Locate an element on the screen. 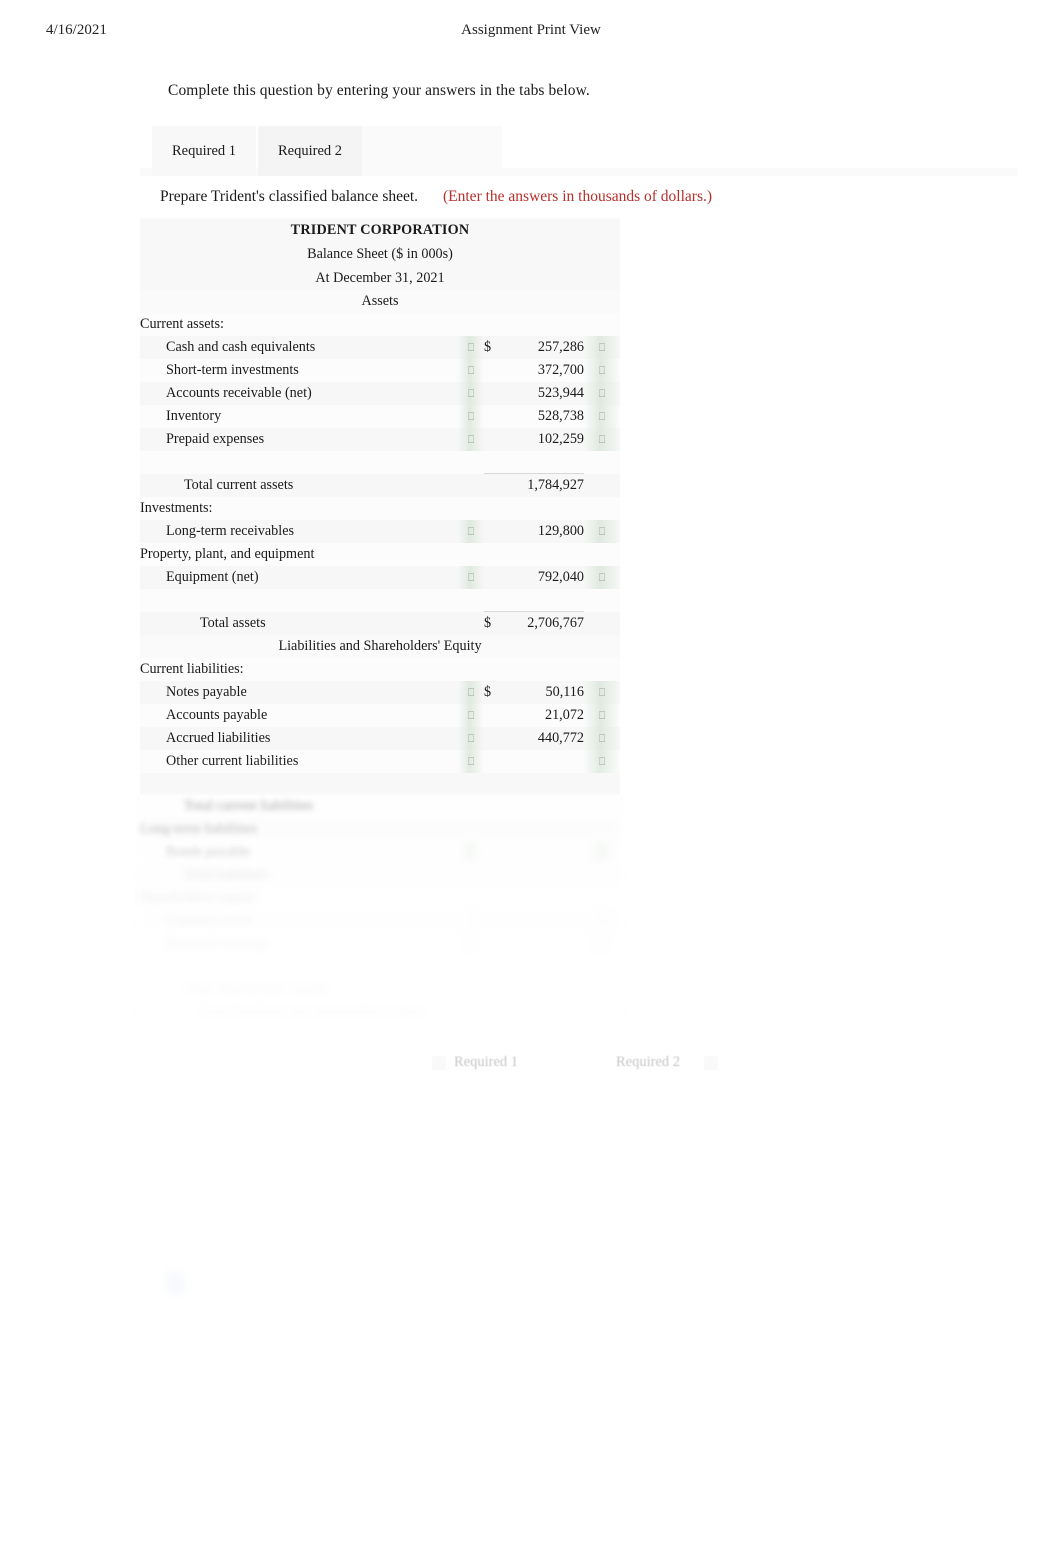 This screenshot has height=1561, width=1062. section-heading-row: Current assets: is located at coordinates (380, 324).